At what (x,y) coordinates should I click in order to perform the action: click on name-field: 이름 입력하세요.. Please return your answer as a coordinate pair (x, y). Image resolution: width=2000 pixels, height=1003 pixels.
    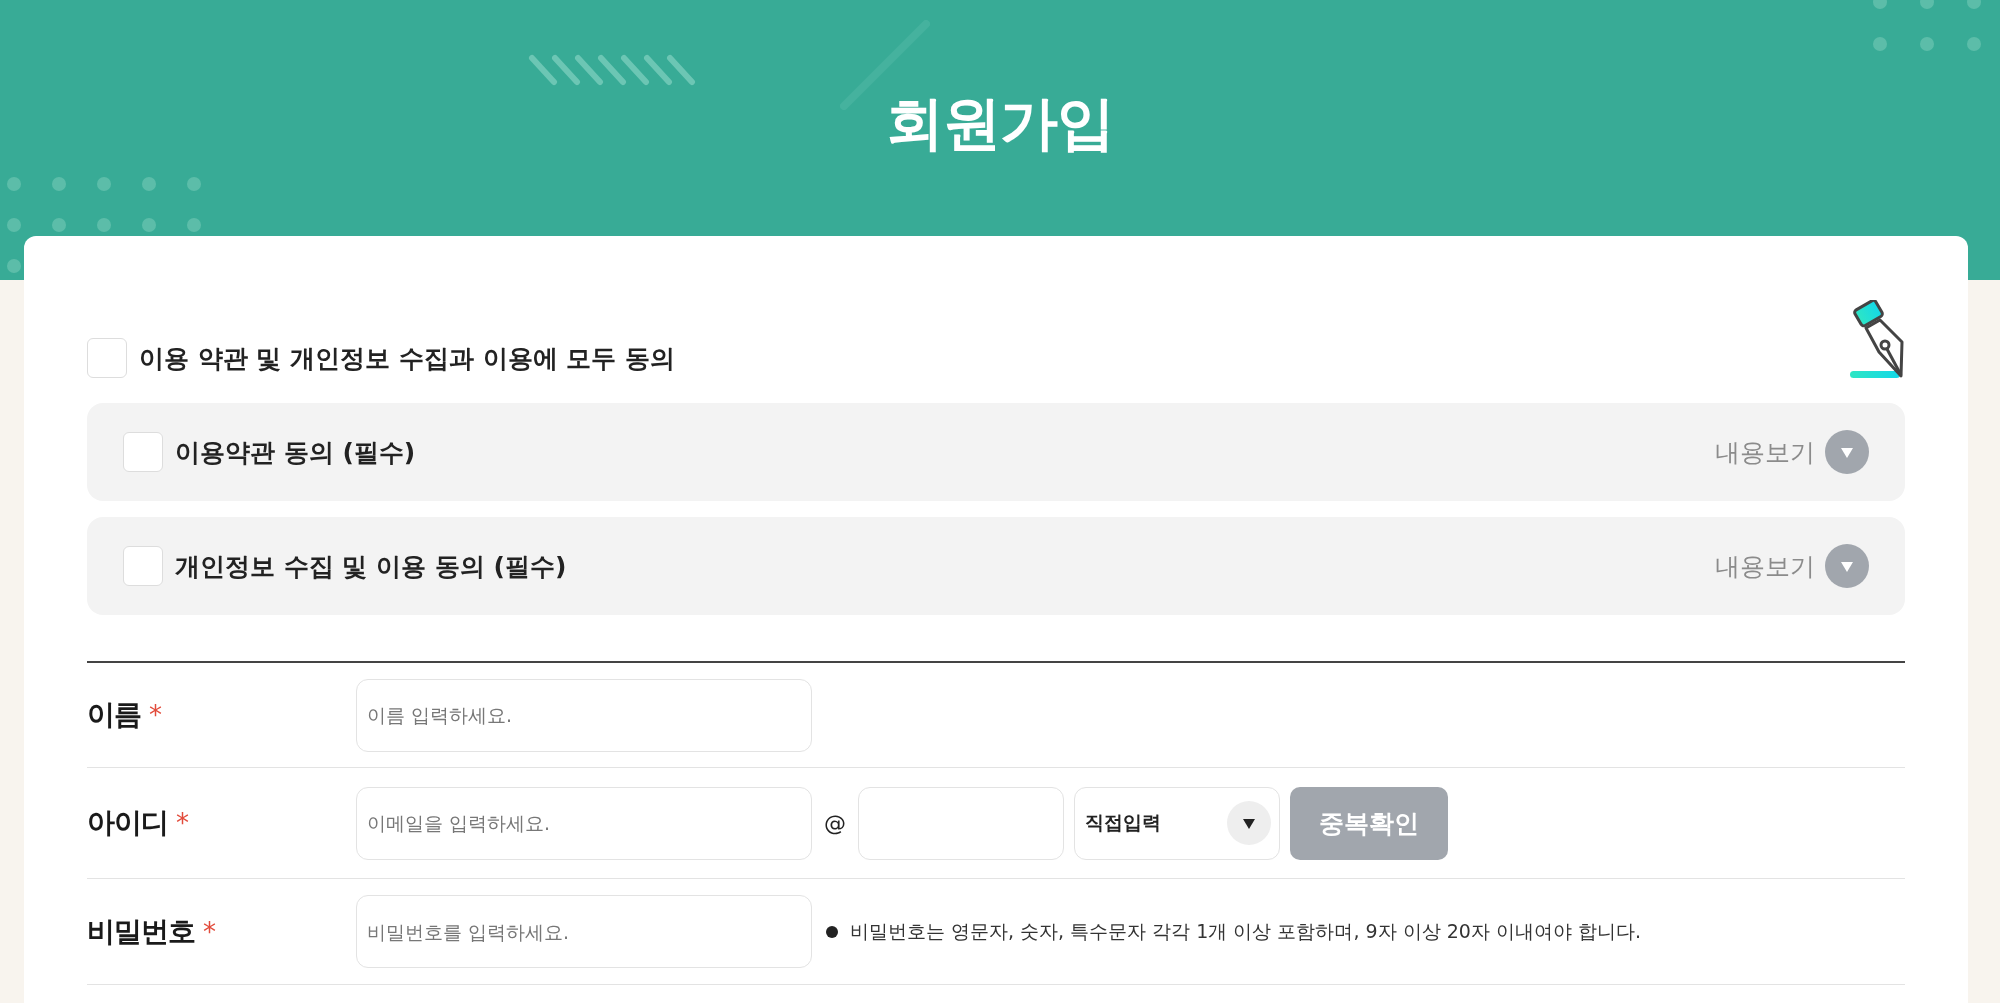
    Looking at the image, I should click on (584, 715).